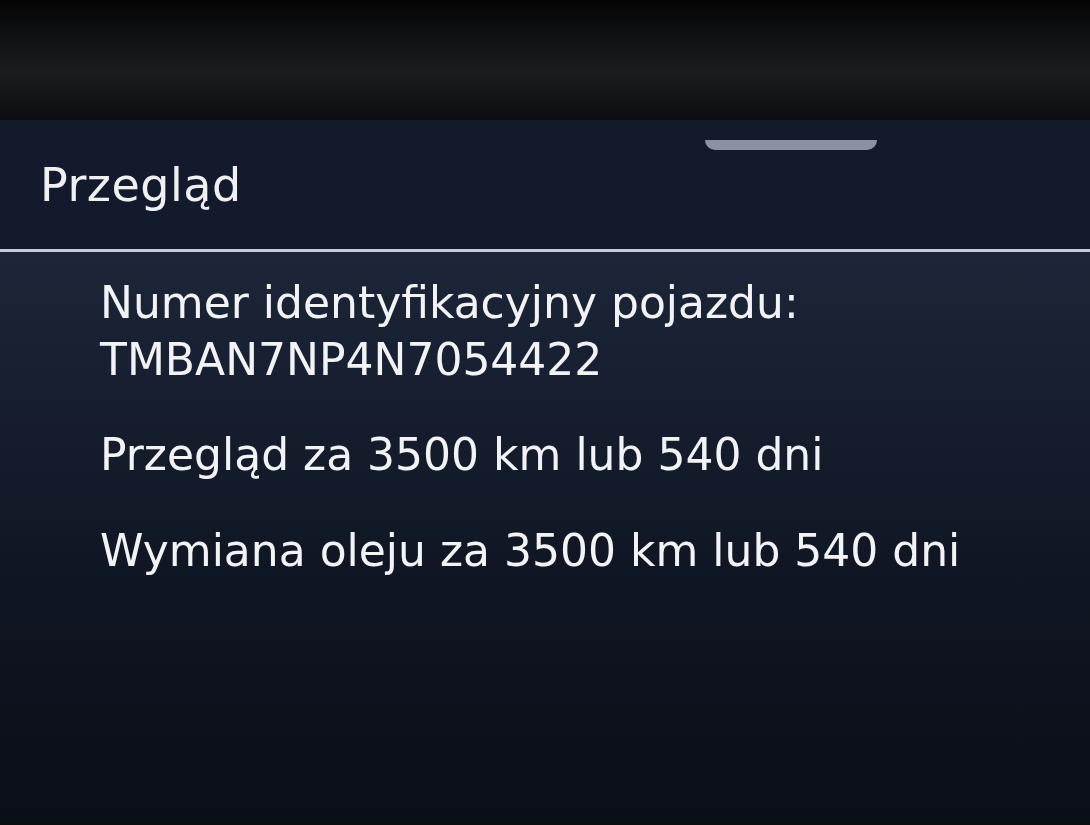 Image resolution: width=1090 pixels, height=825 pixels. Describe the element at coordinates (531, 550) in the screenshot. I see `service-notice: Wymiana oleju za 3500 km lub 540 dni` at that location.